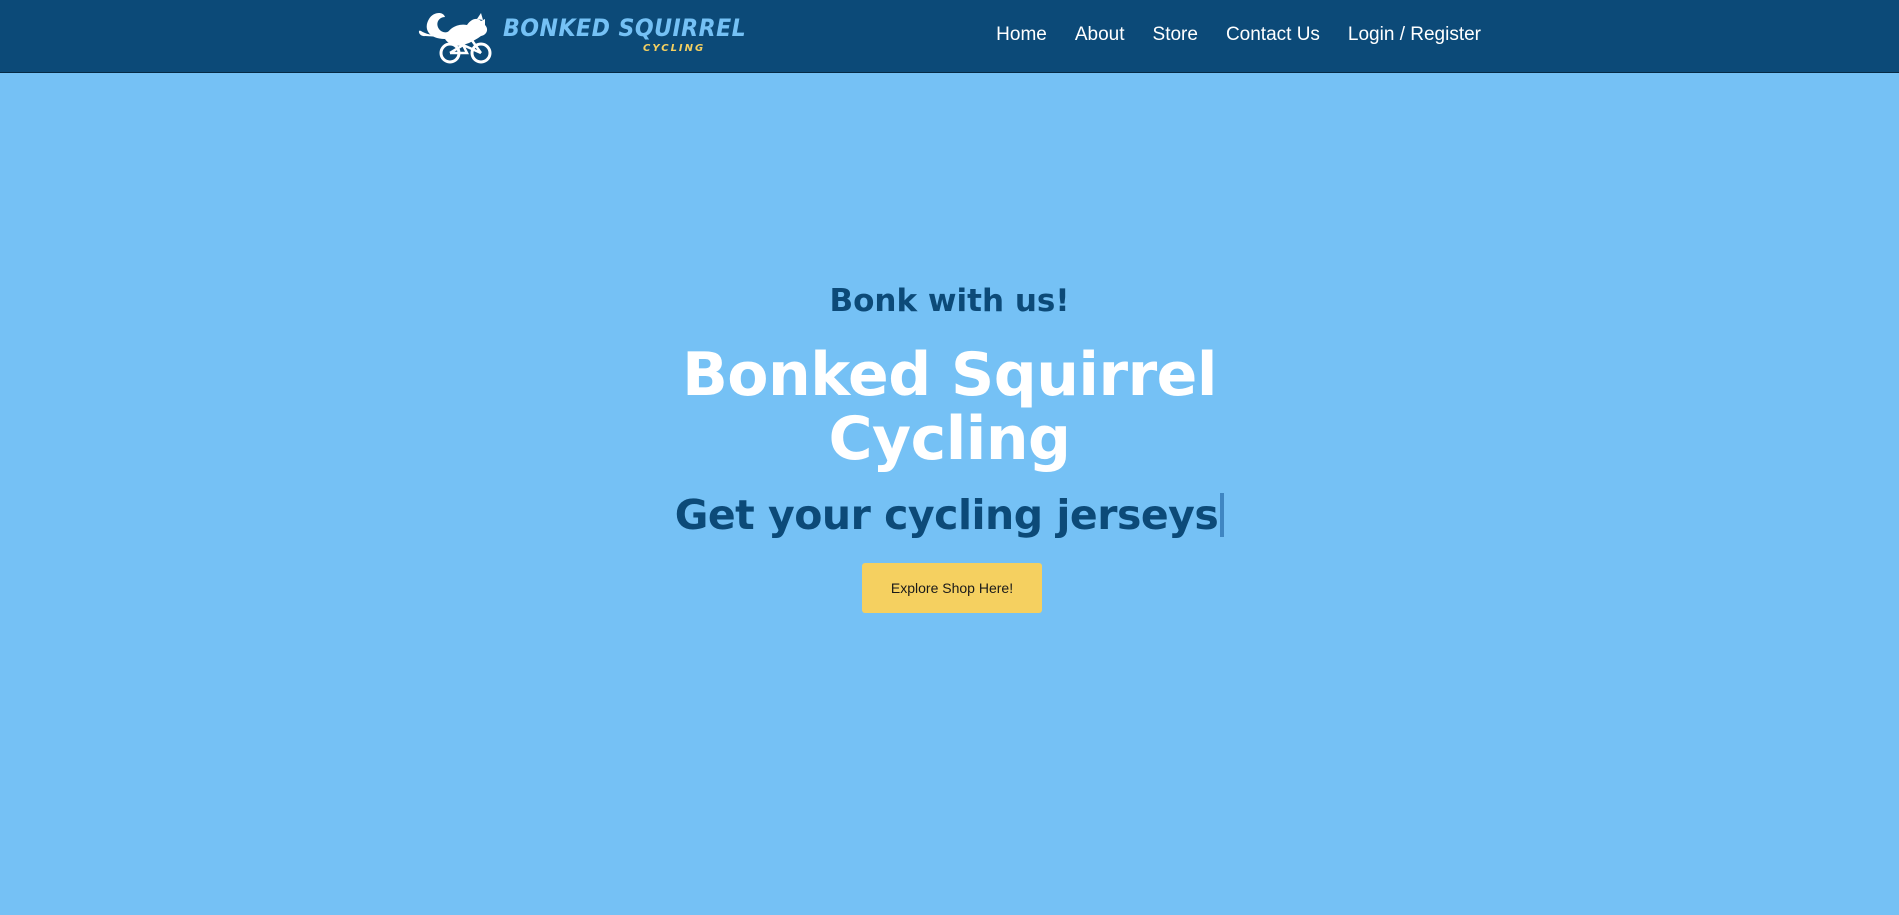  I want to click on typing-cursor, so click(1222, 515).